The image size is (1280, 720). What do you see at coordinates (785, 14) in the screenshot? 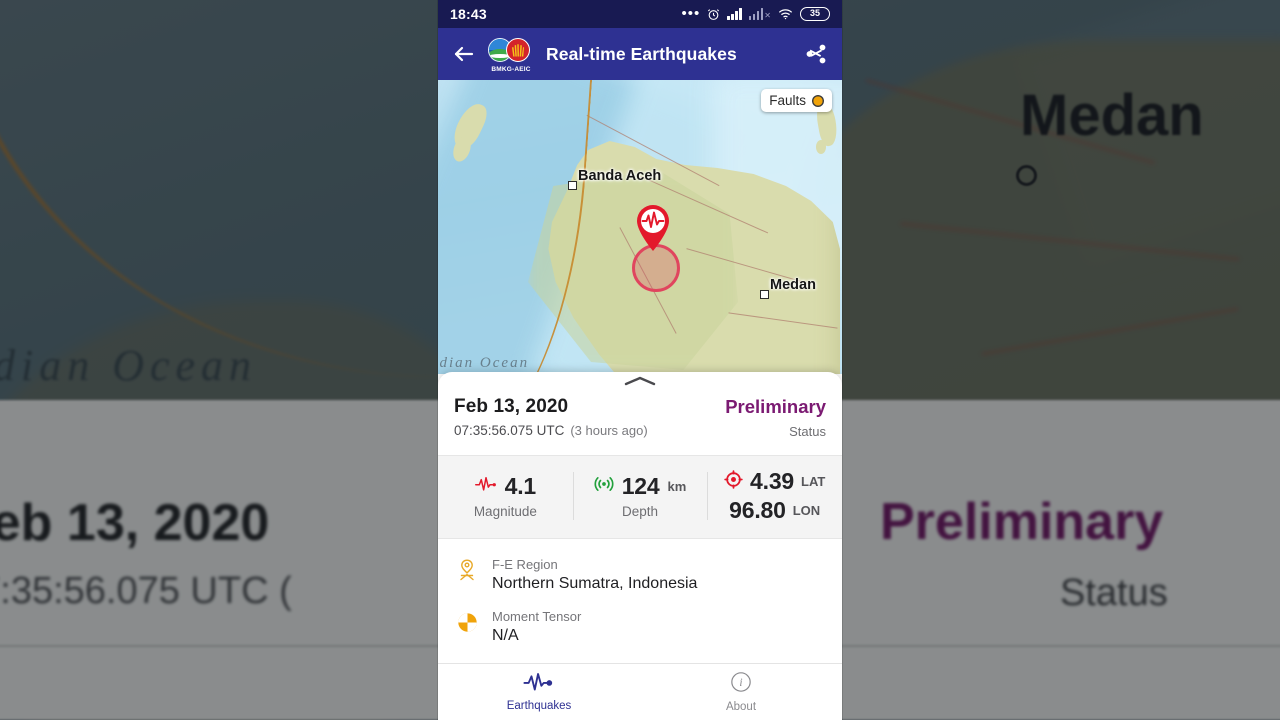
I see `wifi-icon` at bounding box center [785, 14].